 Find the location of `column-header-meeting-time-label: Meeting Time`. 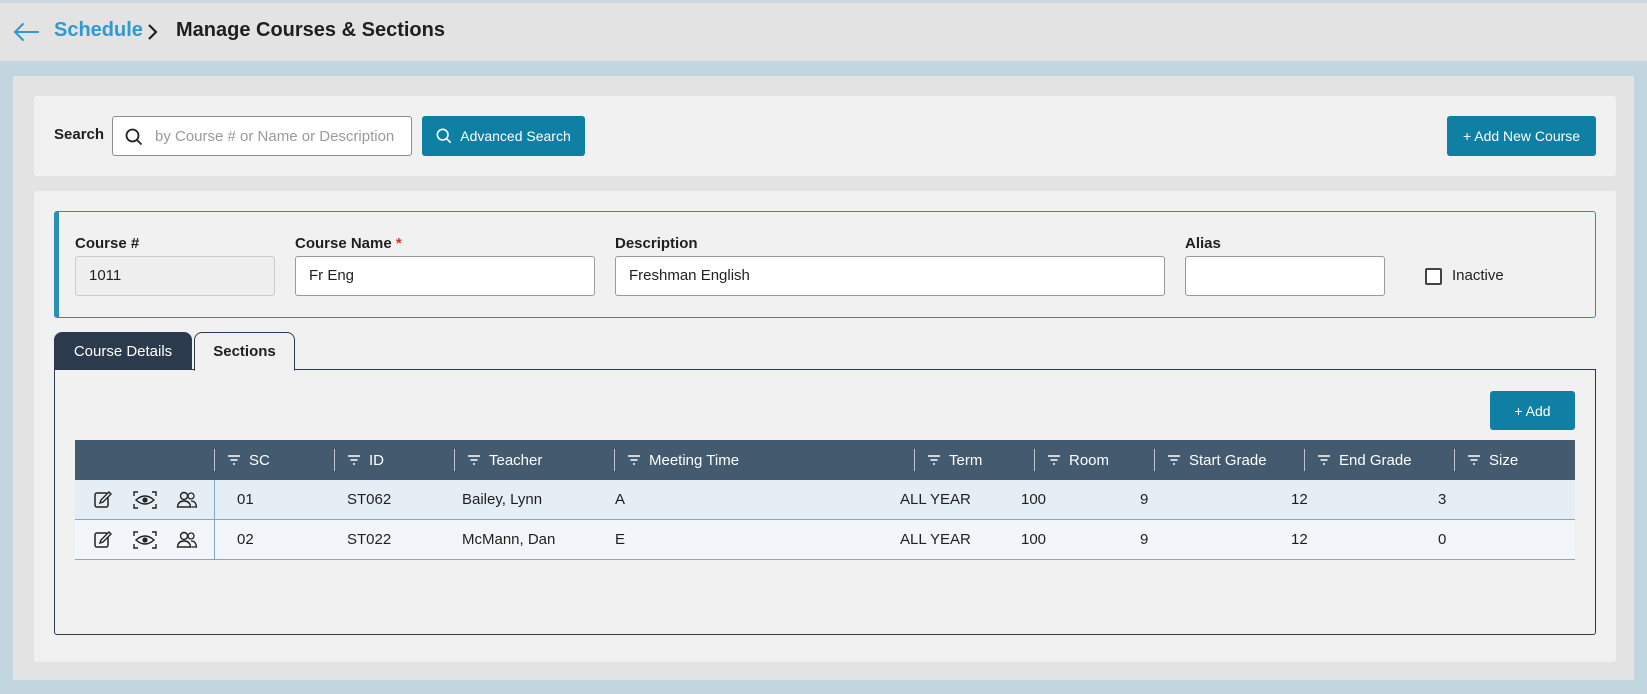

column-header-meeting-time-label: Meeting Time is located at coordinates (694, 460).